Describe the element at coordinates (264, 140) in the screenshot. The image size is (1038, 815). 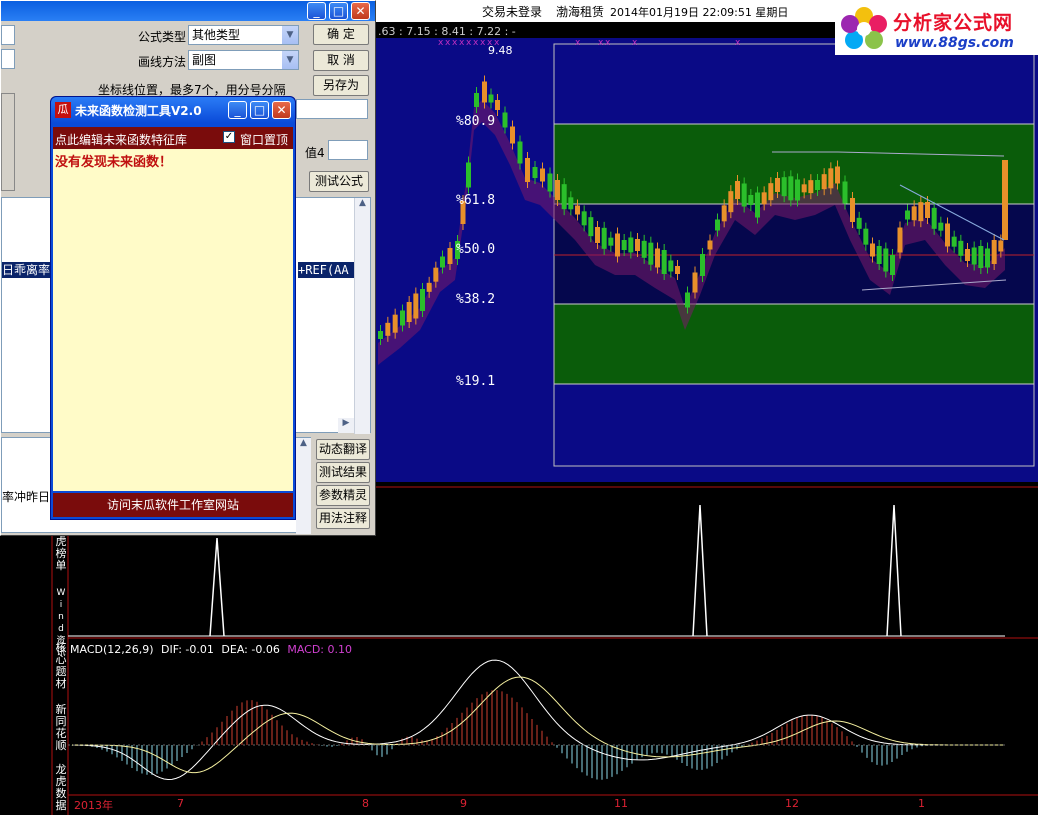
I see `pin-label: 窗口置顶` at that location.